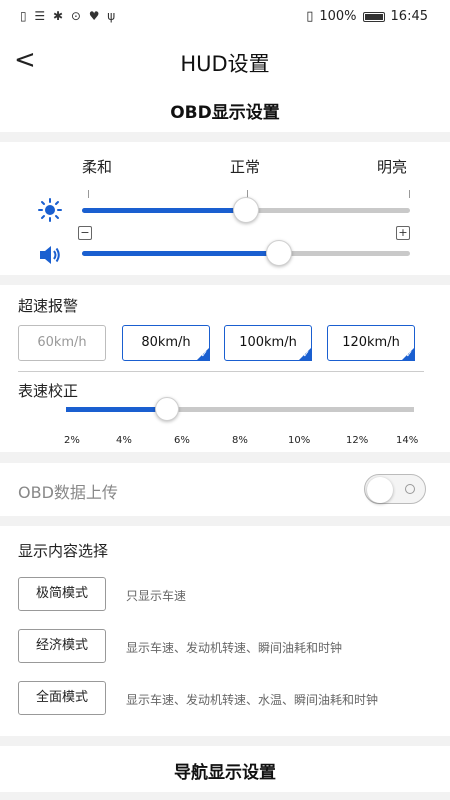 This screenshot has height=800, width=450. I want to click on mode-minimal-button: 极简模式, so click(62, 594).